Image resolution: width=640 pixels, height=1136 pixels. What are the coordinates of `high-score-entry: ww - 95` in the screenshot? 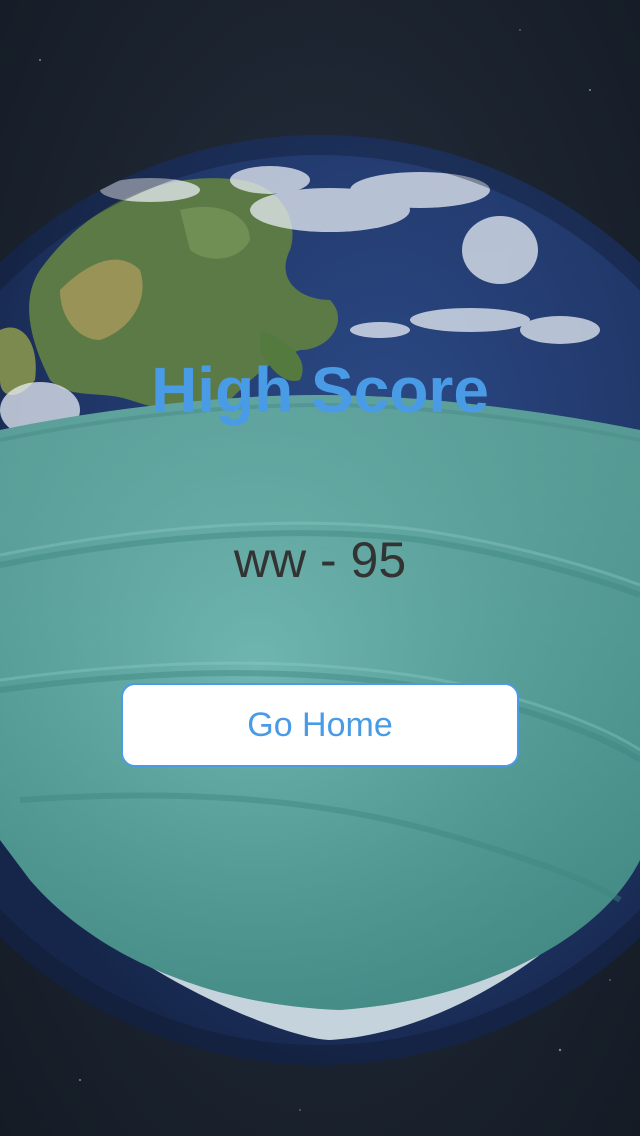 It's located at (320, 560).